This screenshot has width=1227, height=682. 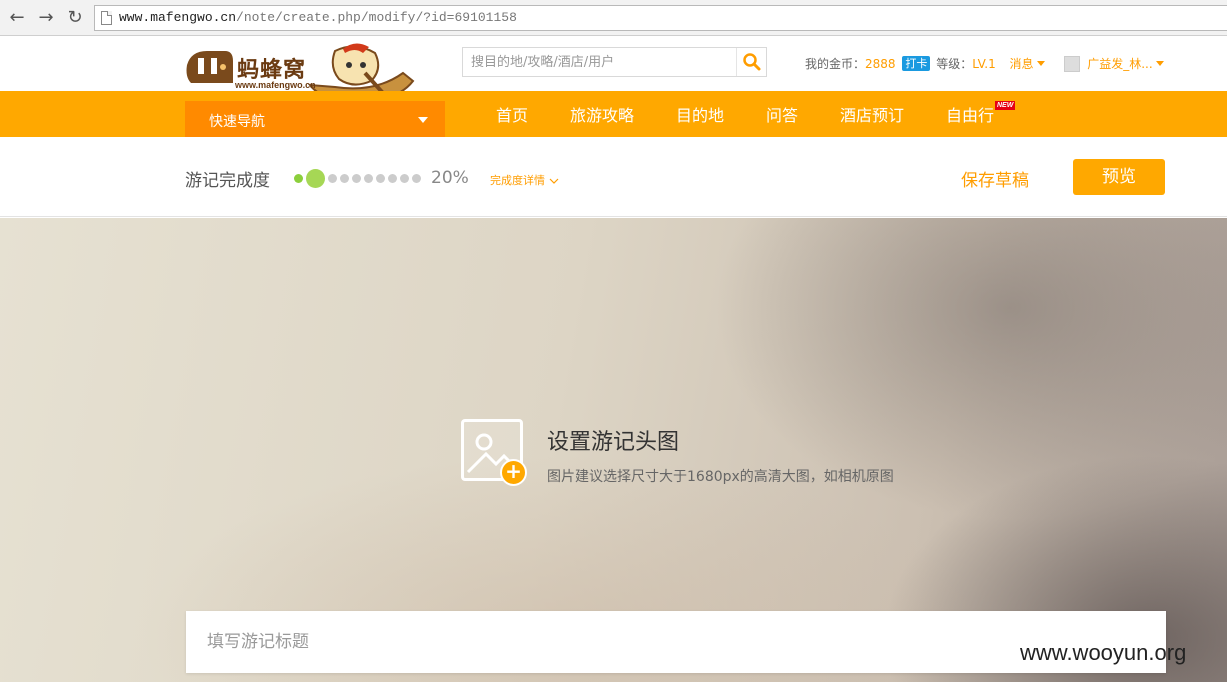 I want to click on save-draft-button: 保存草稿, so click(x=995, y=178).